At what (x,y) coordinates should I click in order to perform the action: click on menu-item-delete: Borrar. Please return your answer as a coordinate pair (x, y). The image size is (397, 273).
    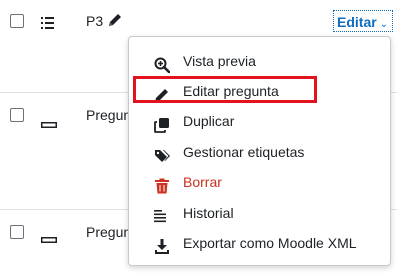
    Looking at the image, I should click on (259, 182).